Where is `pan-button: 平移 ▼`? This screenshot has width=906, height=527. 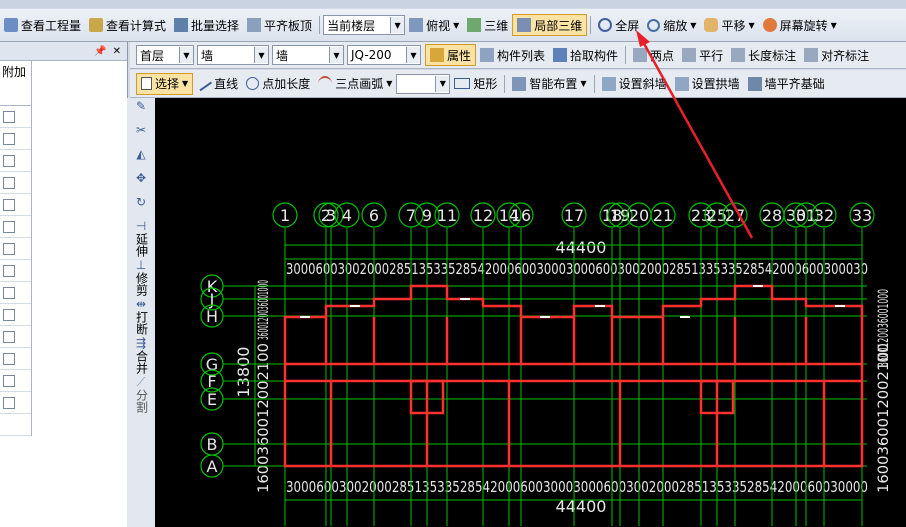
pan-button: 平移 ▼ is located at coordinates (729, 25).